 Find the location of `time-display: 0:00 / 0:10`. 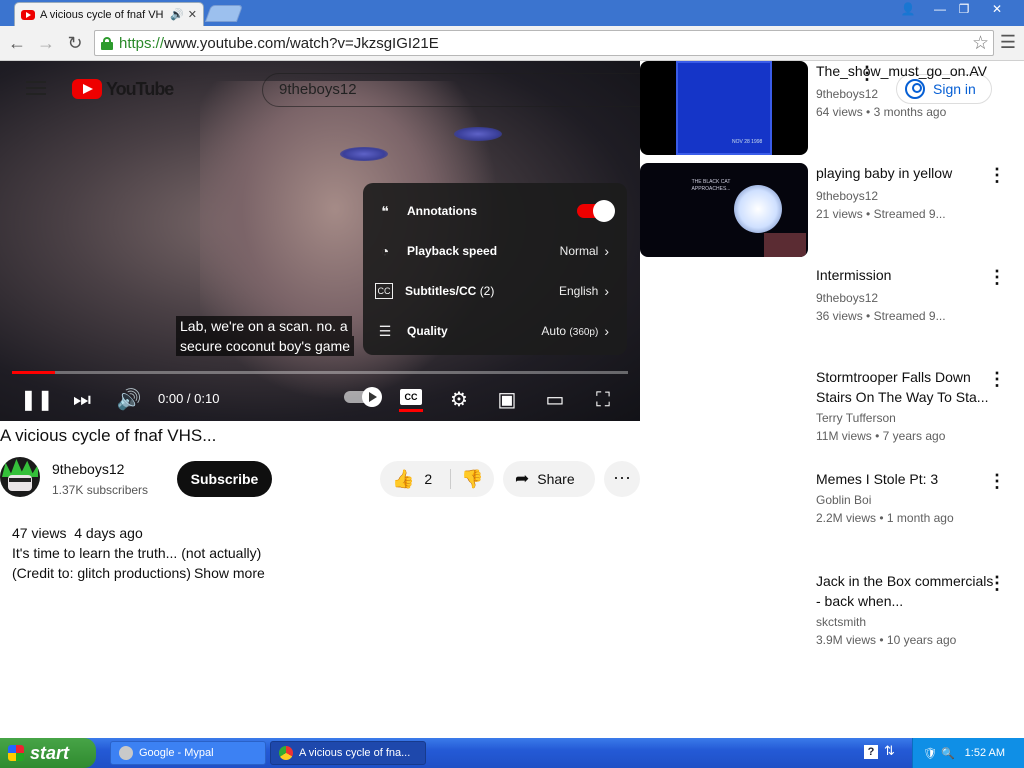

time-display: 0:00 / 0:10 is located at coordinates (189, 398).